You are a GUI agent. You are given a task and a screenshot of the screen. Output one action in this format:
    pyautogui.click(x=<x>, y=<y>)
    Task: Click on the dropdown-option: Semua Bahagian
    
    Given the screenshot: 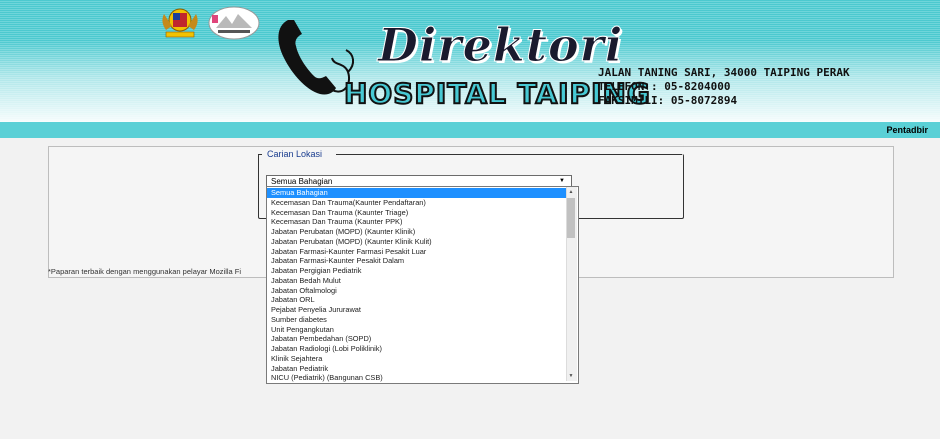 What is the action you would take?
    pyautogui.click(x=419, y=193)
    